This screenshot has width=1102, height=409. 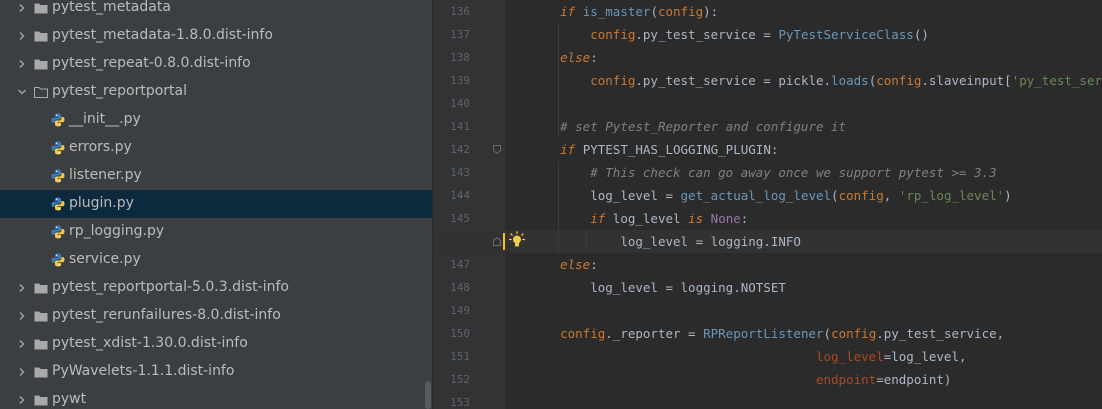 What do you see at coordinates (767, 287) in the screenshot?
I see `code-line: log_level = logging.NOTSET` at bounding box center [767, 287].